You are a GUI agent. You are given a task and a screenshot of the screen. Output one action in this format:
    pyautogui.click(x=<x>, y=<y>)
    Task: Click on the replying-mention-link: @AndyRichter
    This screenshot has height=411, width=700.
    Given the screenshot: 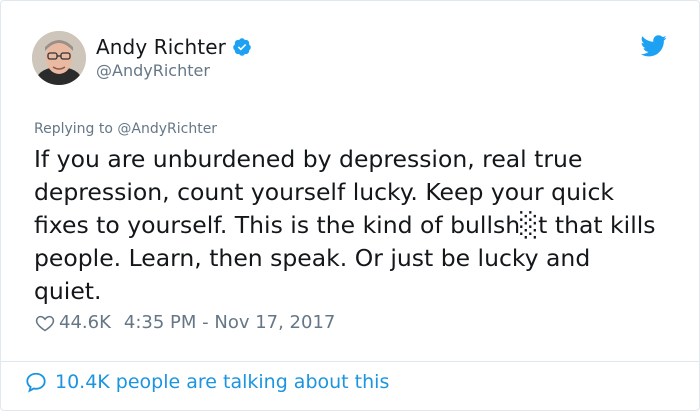 What is the action you would take?
    pyautogui.click(x=167, y=129)
    